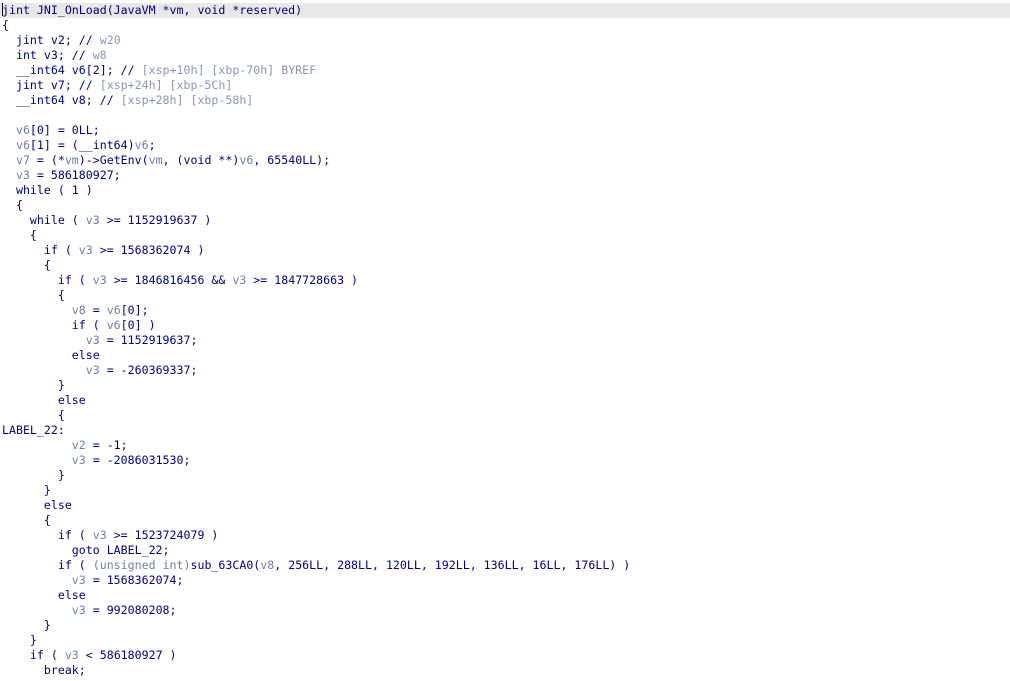  Describe the element at coordinates (229, 70) in the screenshot. I see `code-comment: [xsp+10h] [xbp-70h] BYREF` at that location.